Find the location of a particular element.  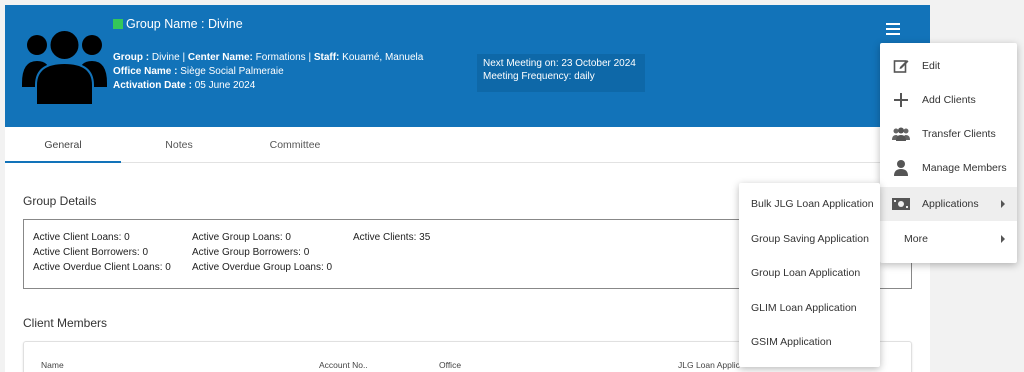

submenu-item-group-loan: Group Loan Application is located at coordinates (809, 273).